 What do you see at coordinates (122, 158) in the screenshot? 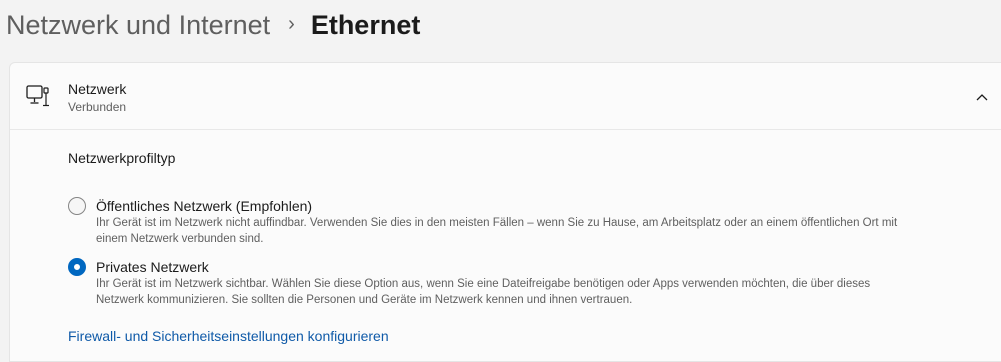
I see `profile-section-title: Netzwerkprofiltyp` at bounding box center [122, 158].